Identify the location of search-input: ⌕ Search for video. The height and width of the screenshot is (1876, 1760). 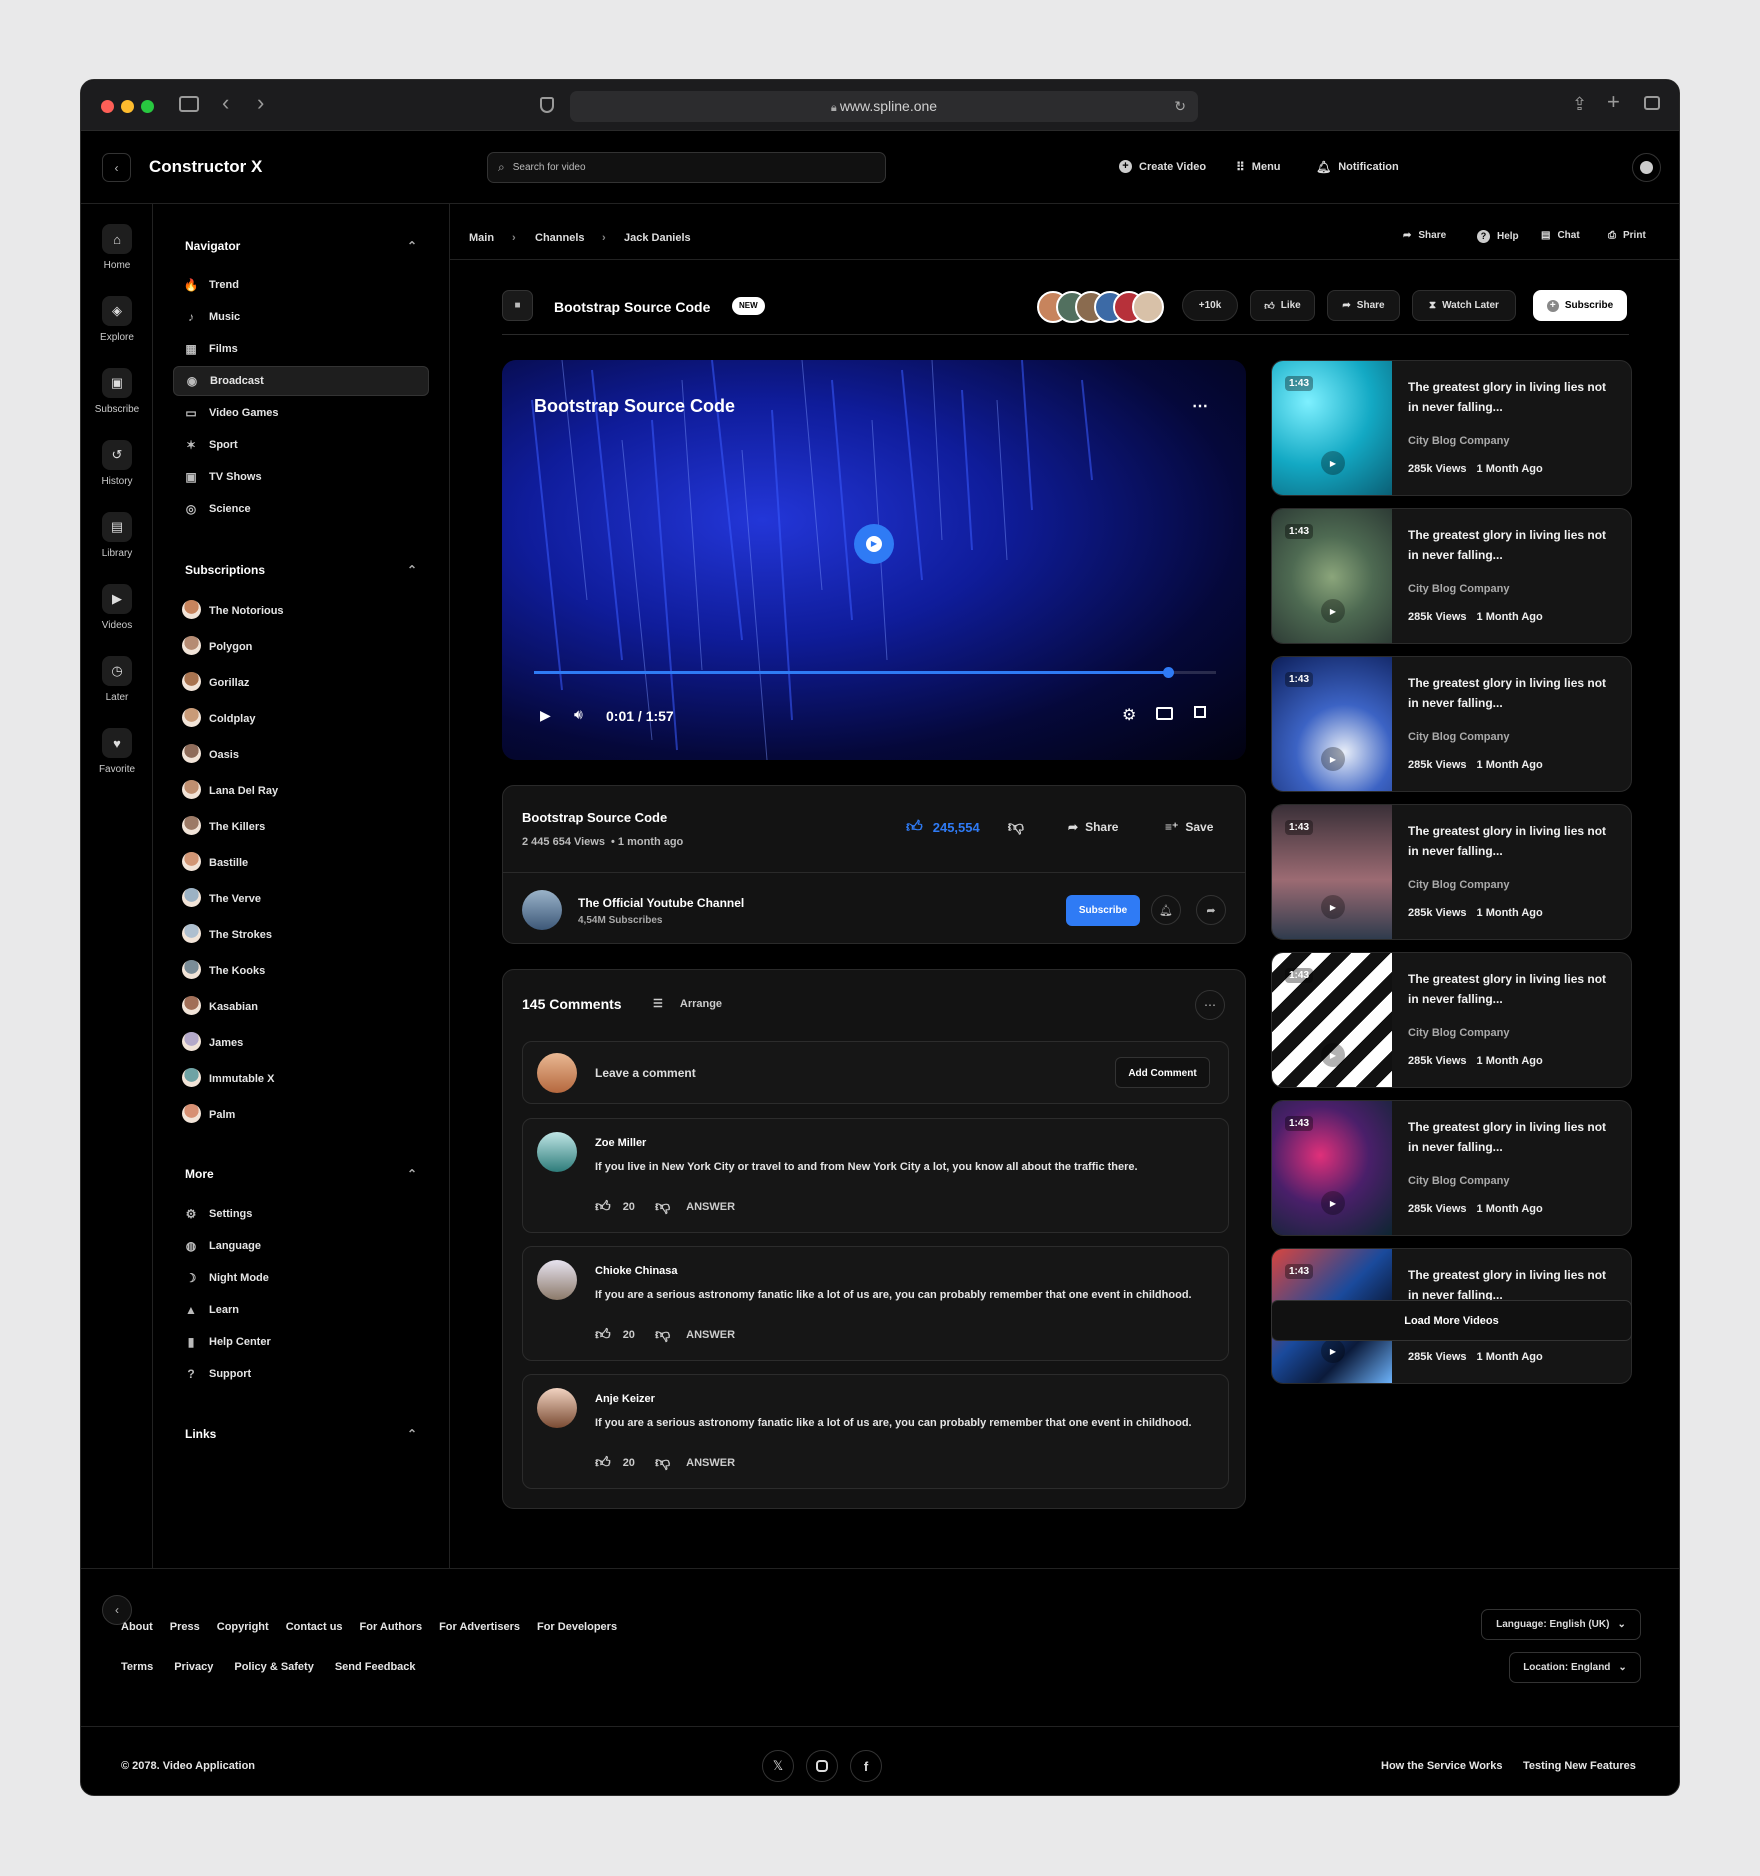
(686, 167).